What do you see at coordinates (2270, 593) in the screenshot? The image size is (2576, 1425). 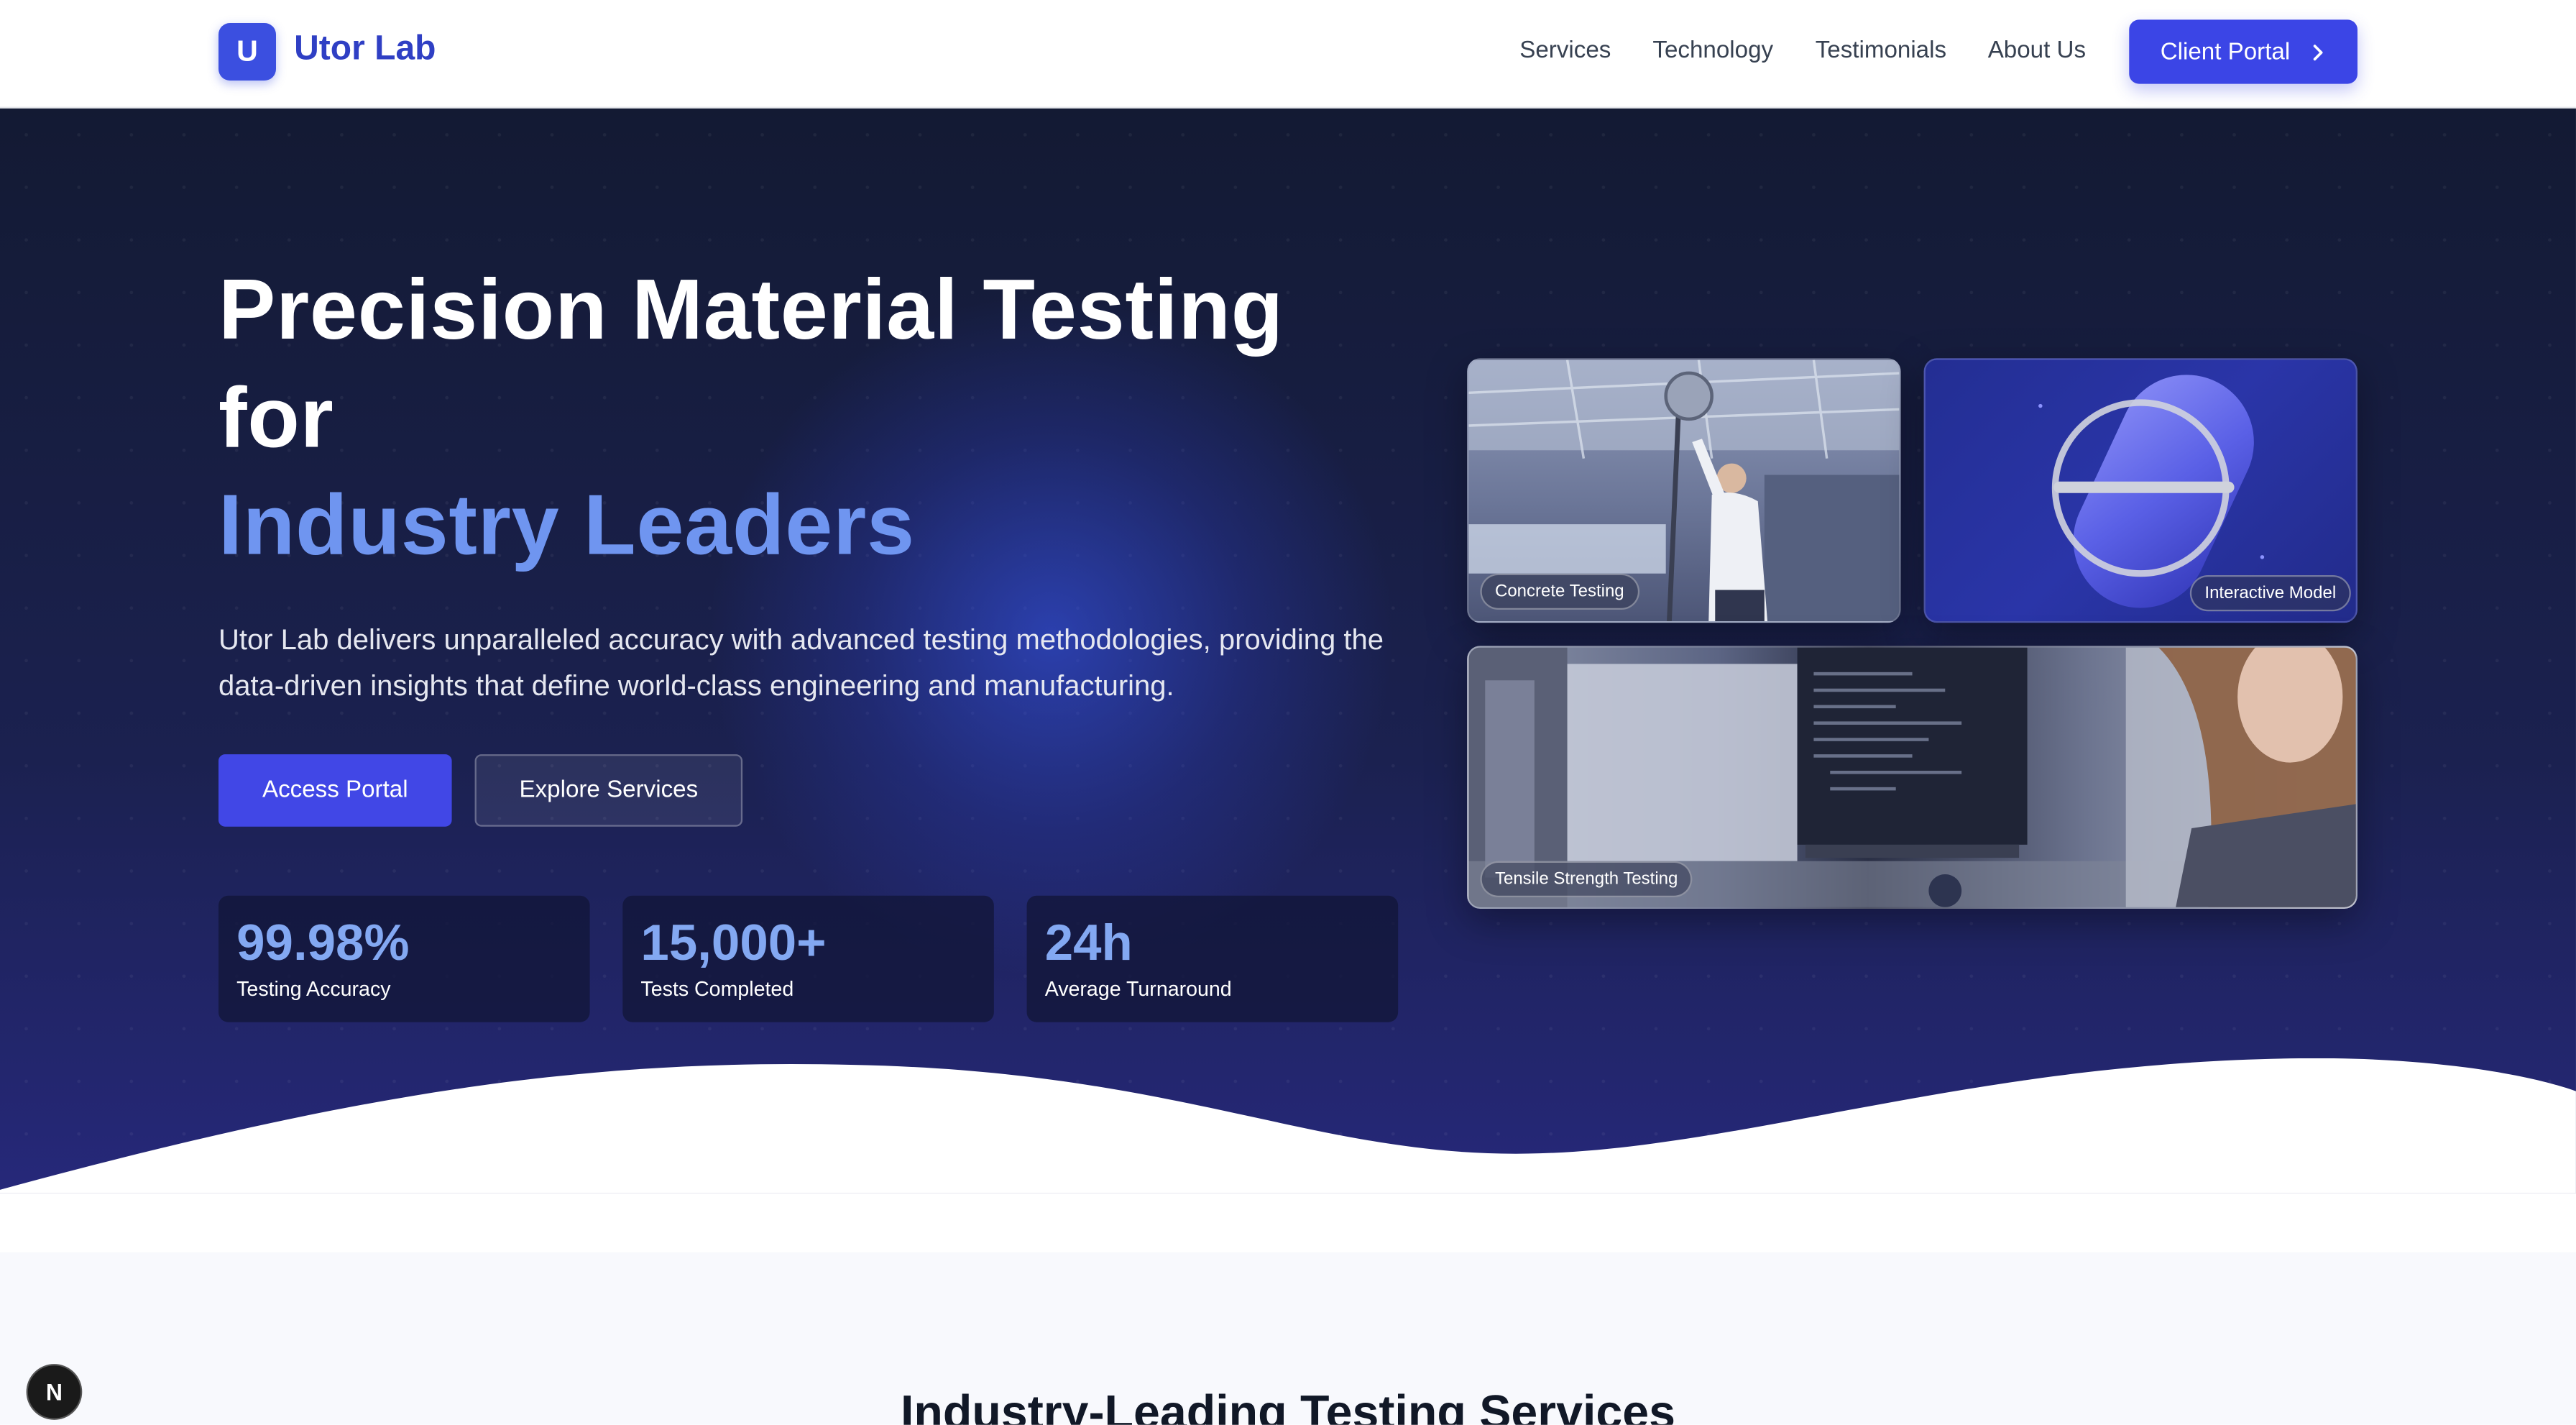 I see `card-label: Interactive Model` at bounding box center [2270, 593].